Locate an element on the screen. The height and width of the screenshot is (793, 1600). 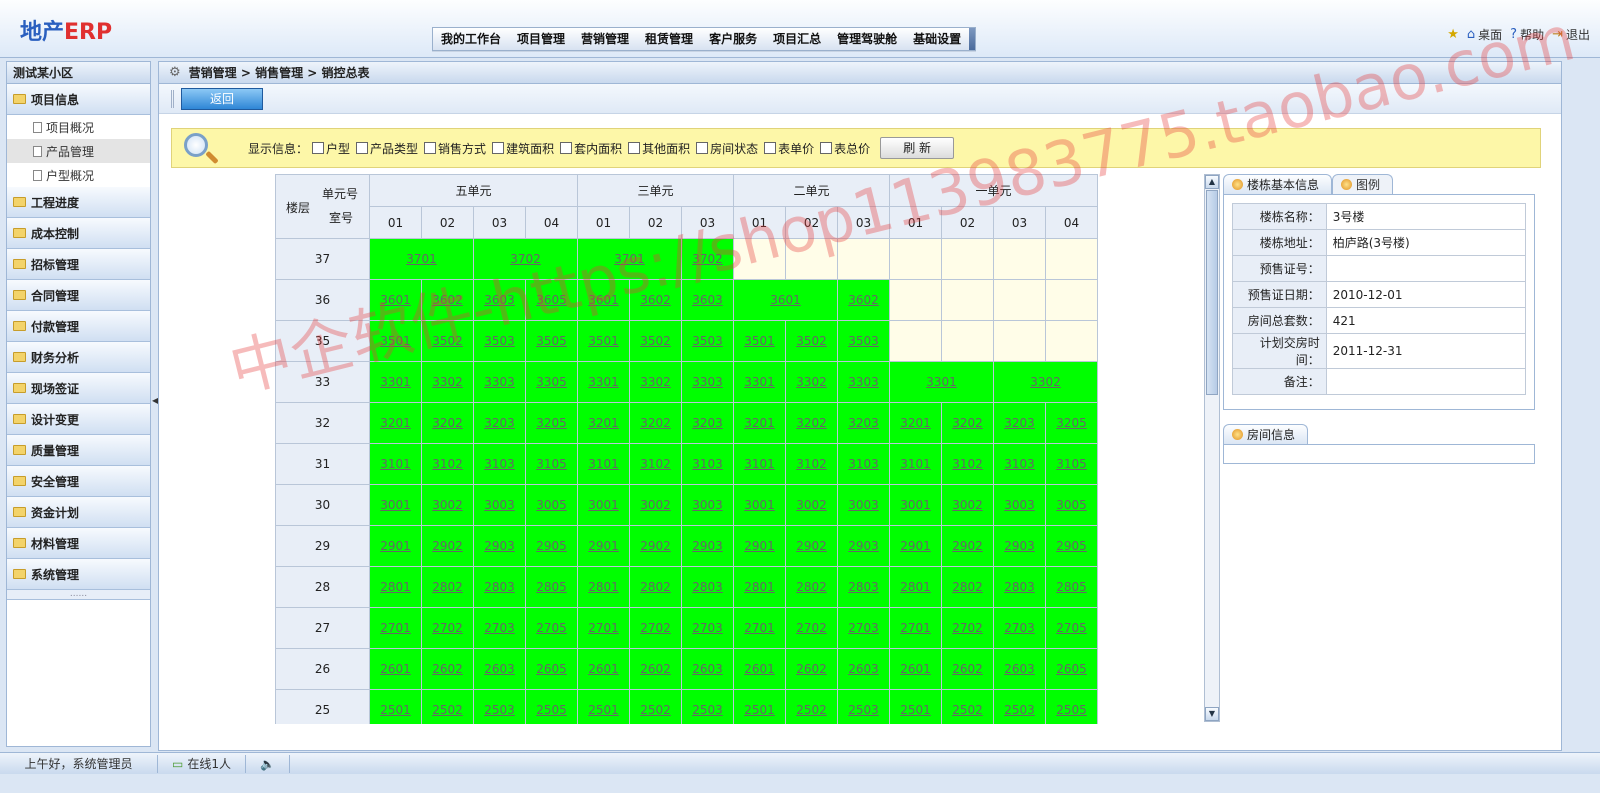
room-cell: 3102 is located at coordinates (655, 464).